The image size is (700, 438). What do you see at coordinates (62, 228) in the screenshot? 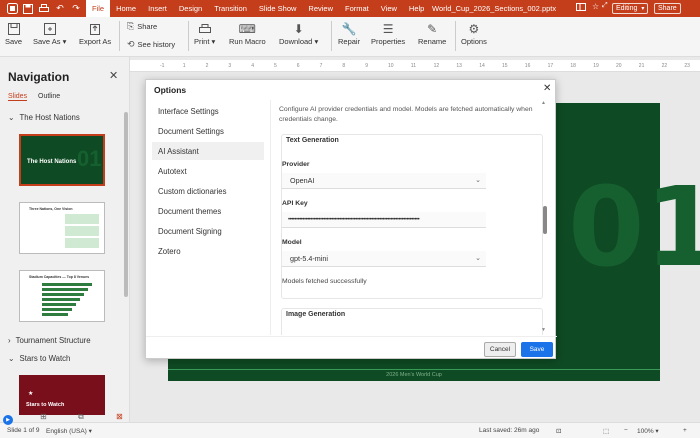
I see `slide-thumbnail-2: Three Nations, One Vision` at bounding box center [62, 228].